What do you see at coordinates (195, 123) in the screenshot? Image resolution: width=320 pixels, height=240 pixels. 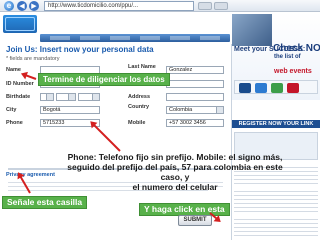 I see `mobile-field: +57 3002 3456` at bounding box center [195, 123].